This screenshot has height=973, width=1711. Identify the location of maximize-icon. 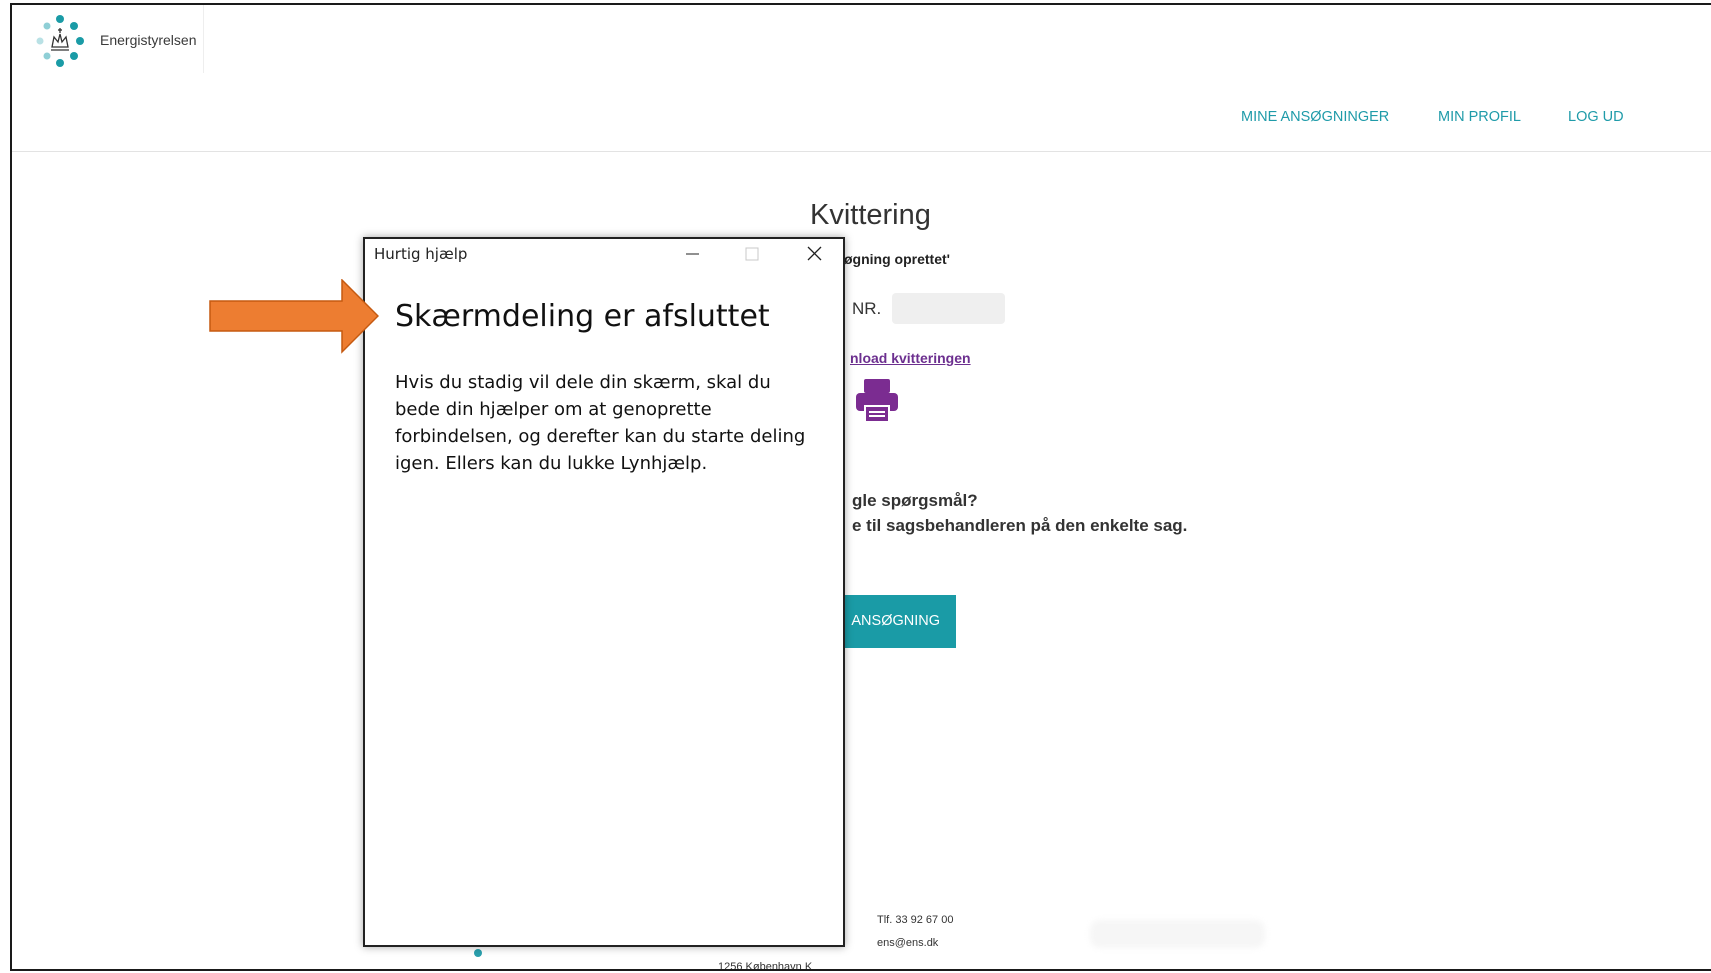
(752, 254).